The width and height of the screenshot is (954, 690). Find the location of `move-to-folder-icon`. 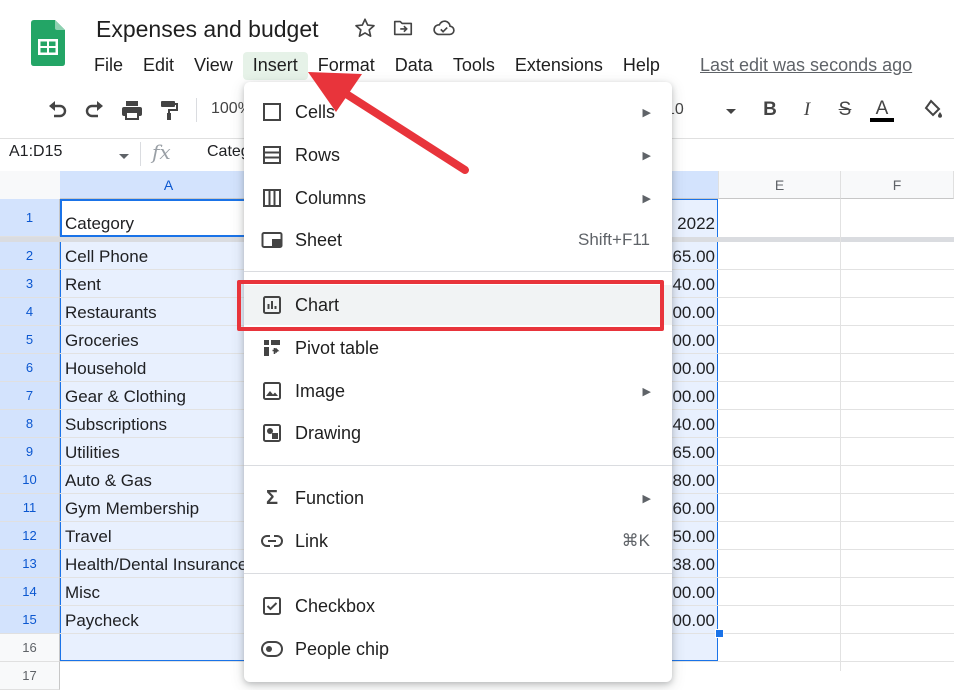

move-to-folder-icon is located at coordinates (403, 28).